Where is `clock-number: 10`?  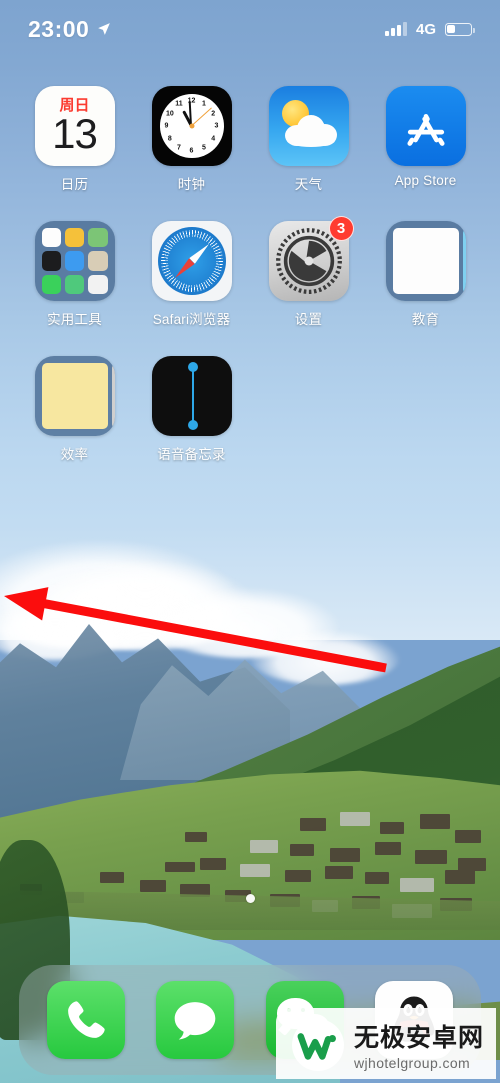 clock-number: 10 is located at coordinates (169, 113).